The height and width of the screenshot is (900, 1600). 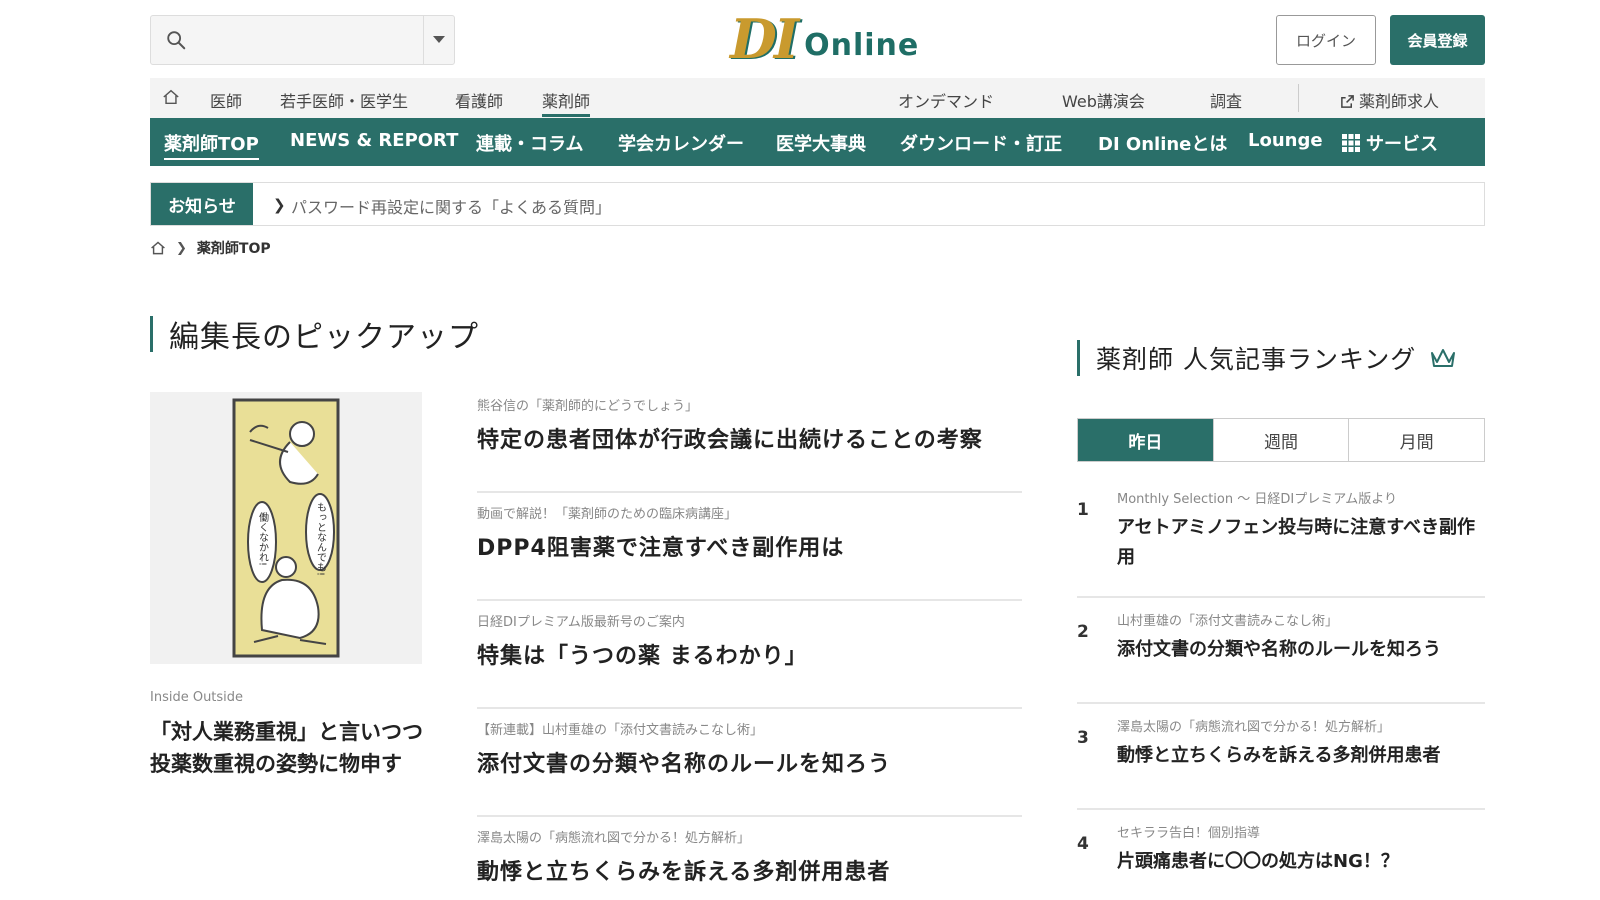 I want to click on breadcrumb: ❯ 薬剤師TOP, so click(x=210, y=248).